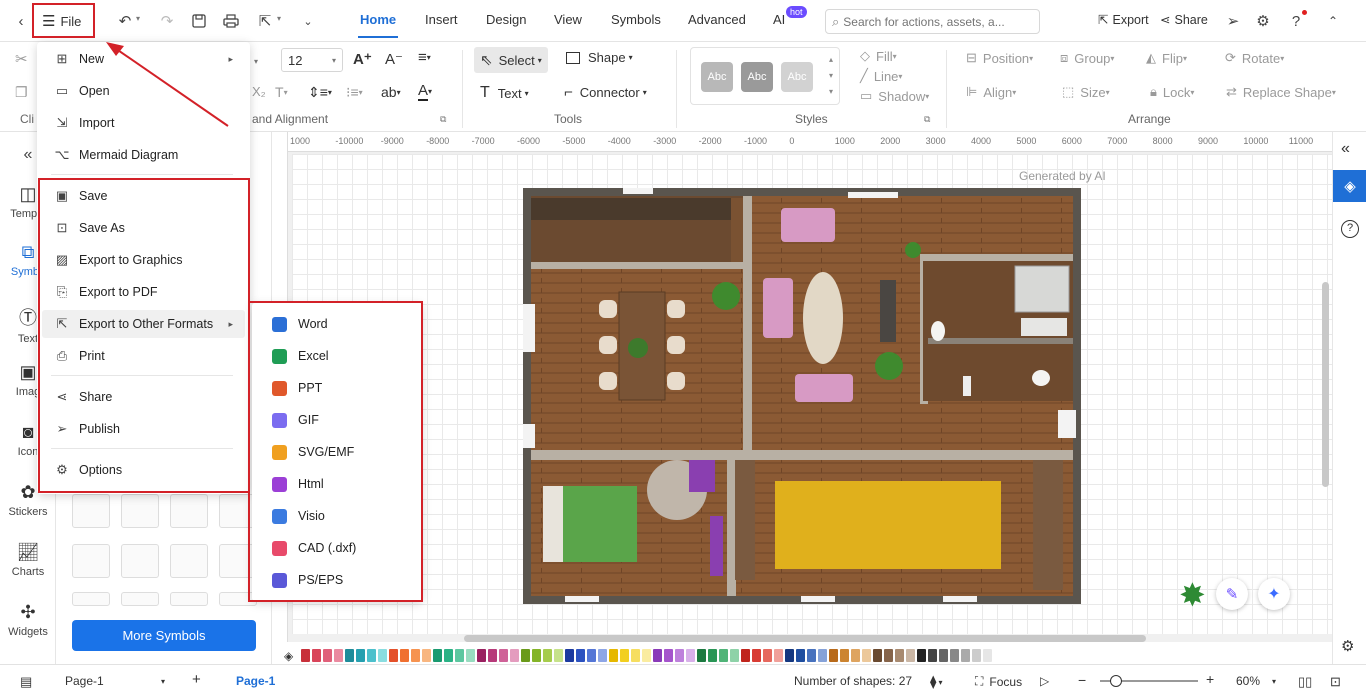 The height and width of the screenshot is (696, 1366). What do you see at coordinates (757, 77) in the screenshot?
I see `style-preset-2: Abc` at bounding box center [757, 77].